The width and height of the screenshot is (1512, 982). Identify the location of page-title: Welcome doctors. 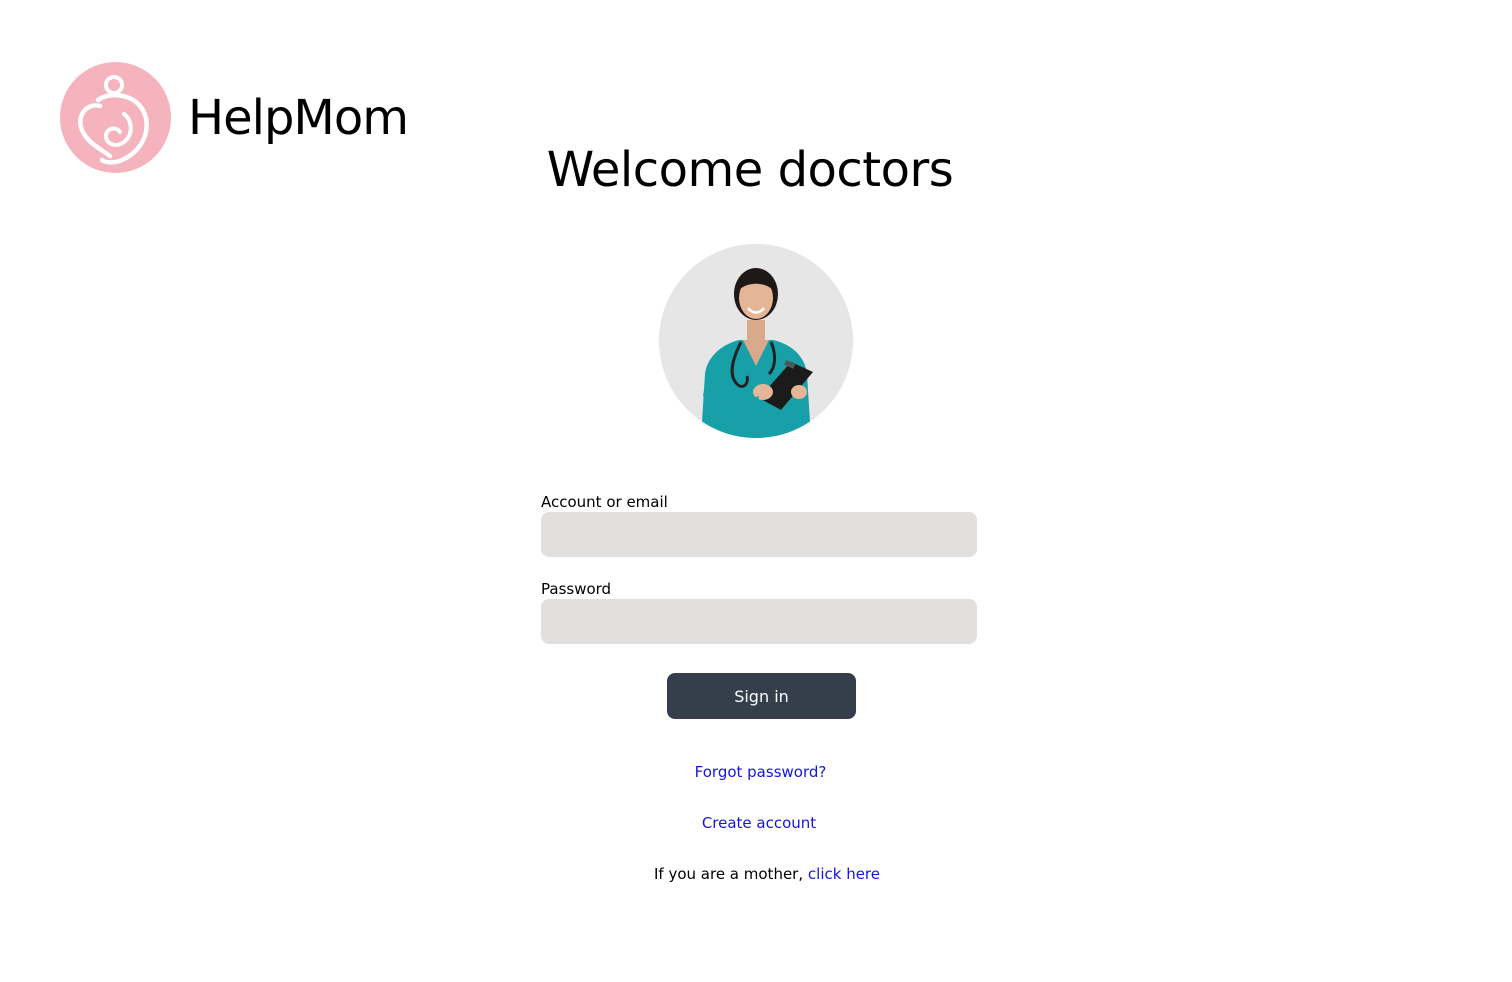
(750, 170).